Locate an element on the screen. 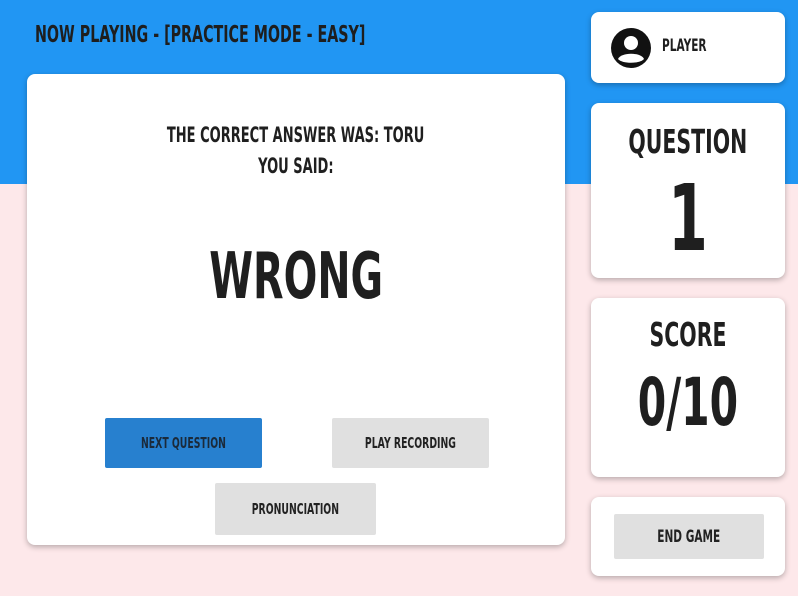 This screenshot has width=798, height=596. score-heading: SCORE is located at coordinates (688, 334).